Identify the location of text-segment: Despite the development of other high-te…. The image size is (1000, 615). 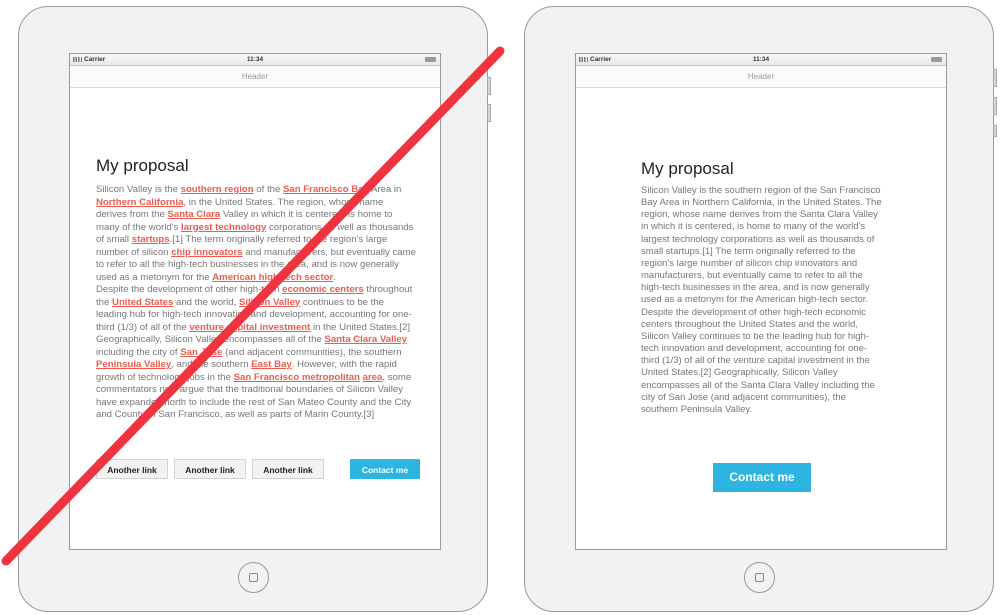
(189, 289).